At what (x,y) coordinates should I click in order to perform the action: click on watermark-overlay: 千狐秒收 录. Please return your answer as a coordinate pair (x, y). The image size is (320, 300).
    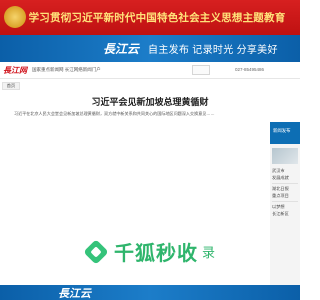
    Looking at the image, I should click on (149, 251).